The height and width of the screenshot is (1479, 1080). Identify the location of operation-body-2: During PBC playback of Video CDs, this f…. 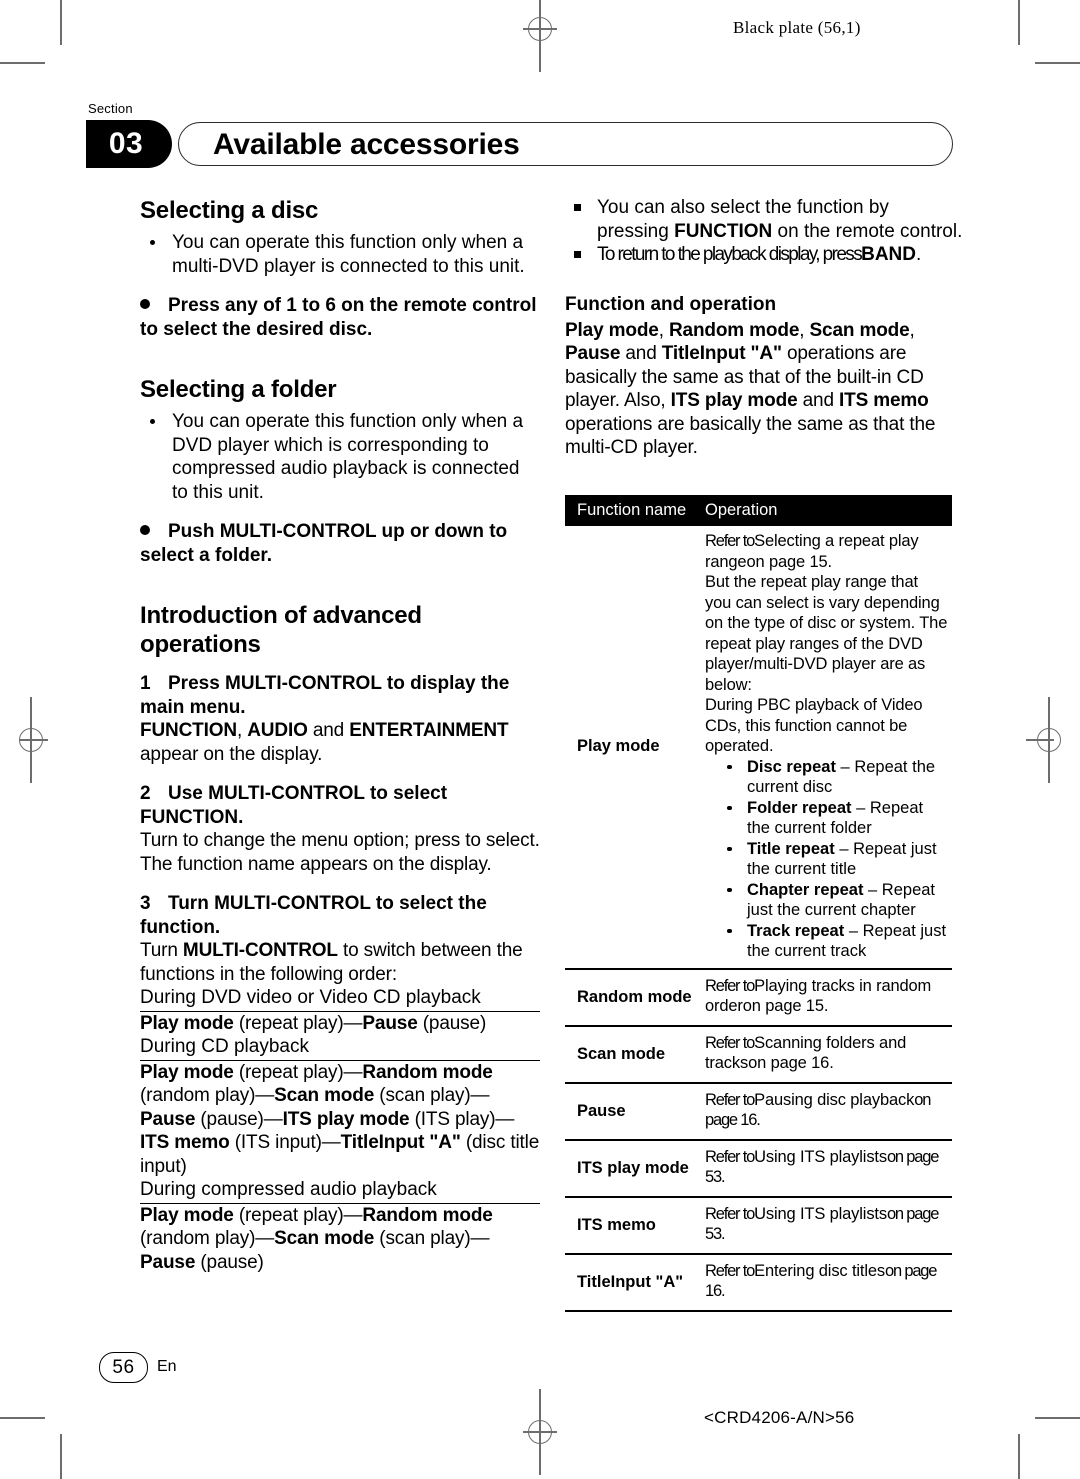
(814, 725).